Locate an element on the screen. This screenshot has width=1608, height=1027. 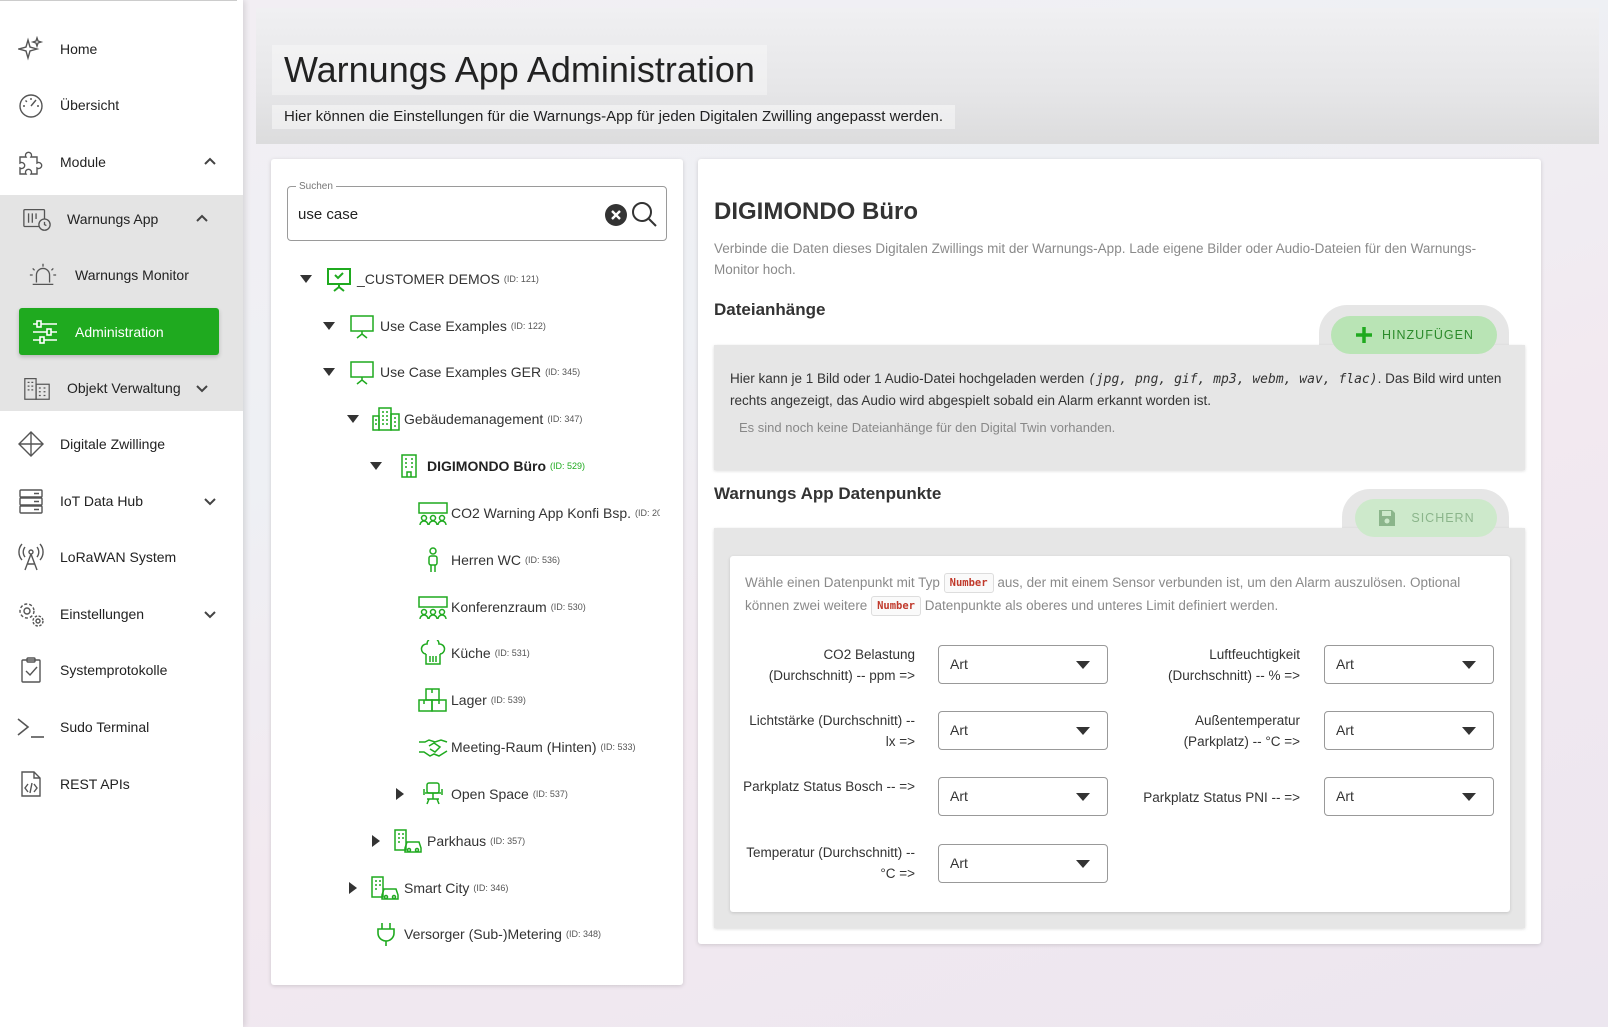
antenna-icon is located at coordinates (31, 557).